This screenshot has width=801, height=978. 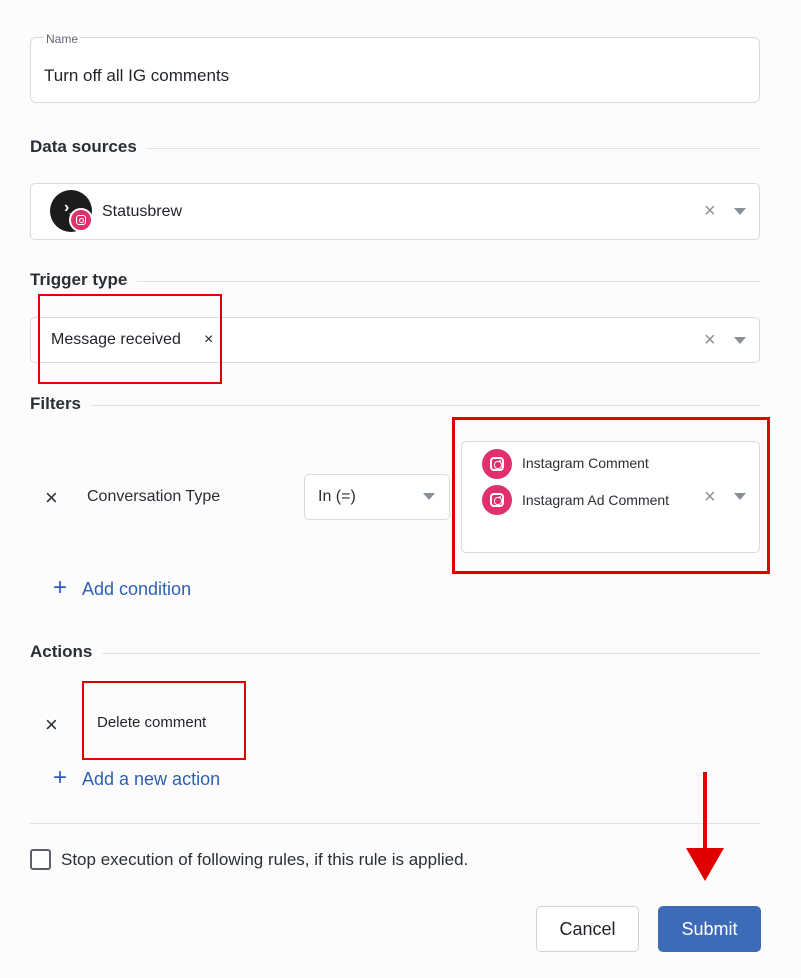 What do you see at coordinates (705, 826) in the screenshot?
I see `arrow-down-icon` at bounding box center [705, 826].